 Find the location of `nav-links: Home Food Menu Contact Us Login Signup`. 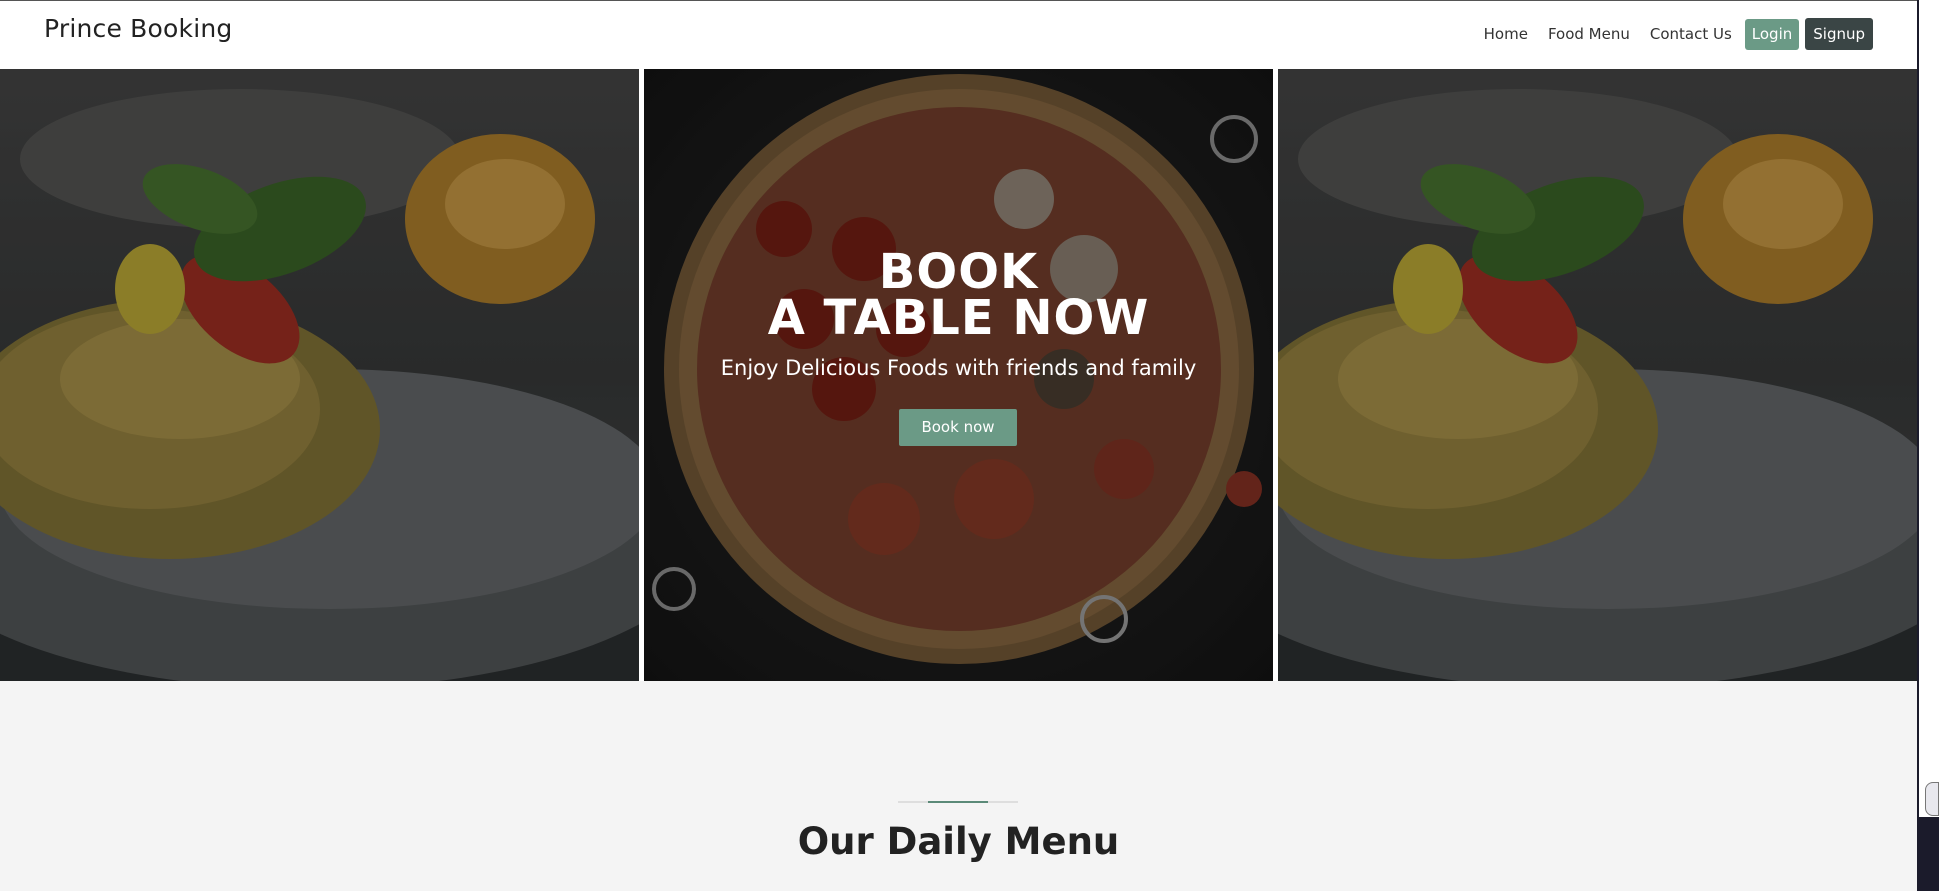

nav-links: Home Food Menu Contact Us Login Signup is located at coordinates (1668, 34).